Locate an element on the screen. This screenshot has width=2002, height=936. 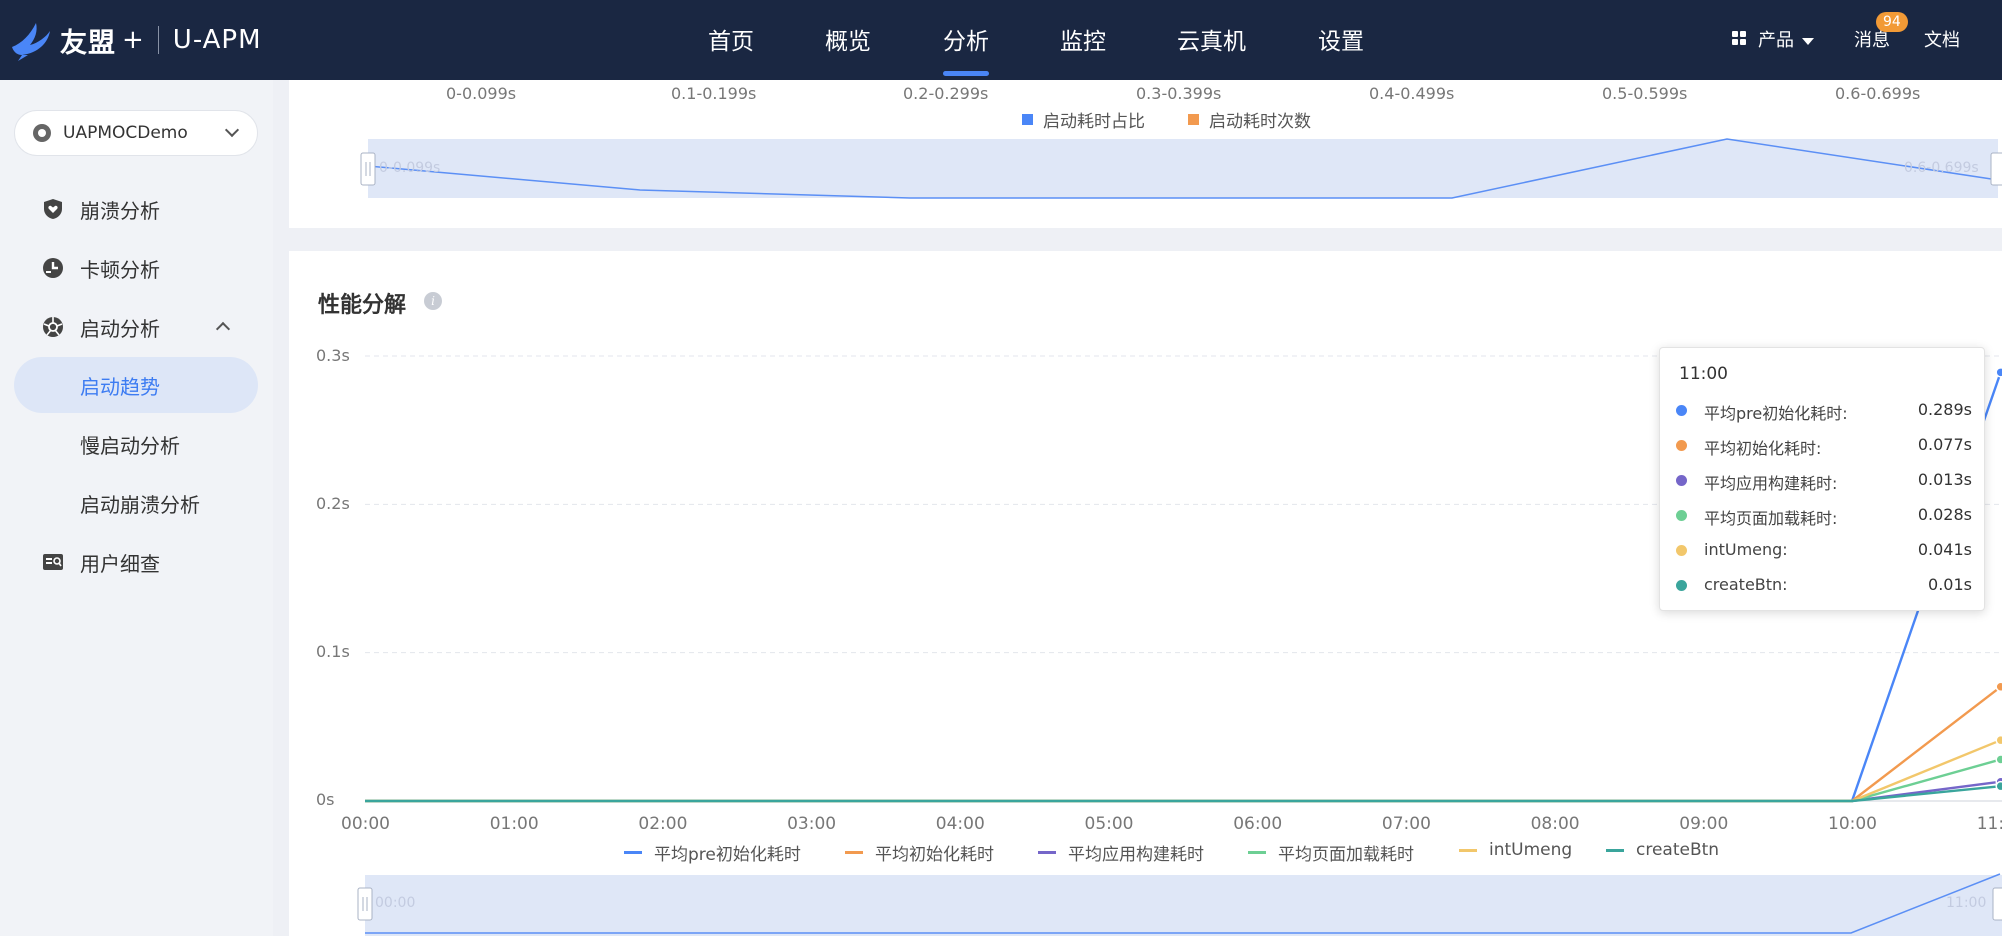
legend-label: intUmeng is located at coordinates (1531, 850).